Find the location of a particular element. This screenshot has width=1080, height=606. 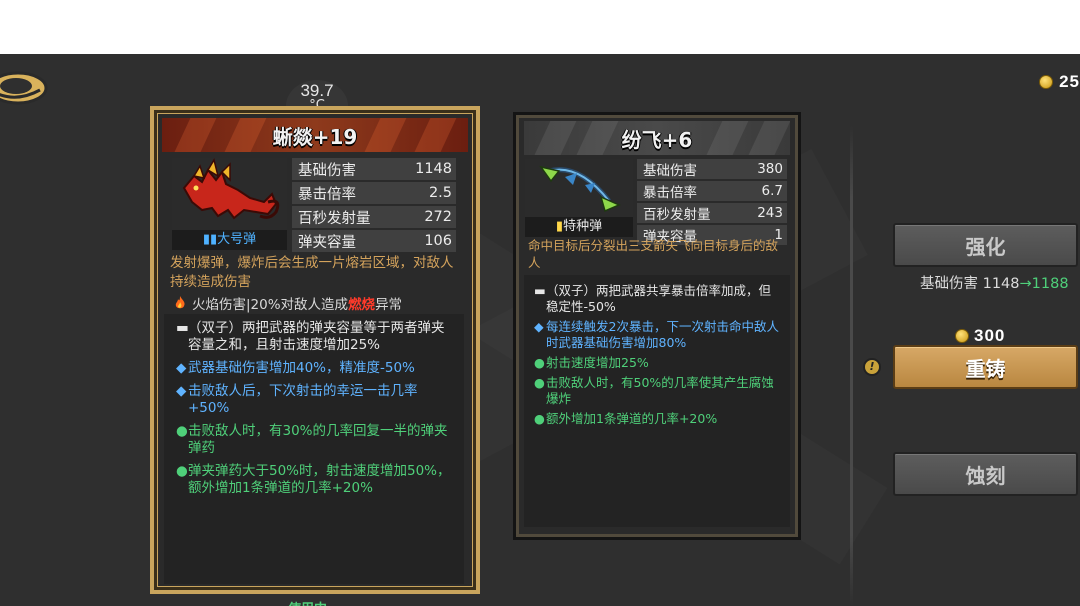

stat-row: 基础伤害 380 is located at coordinates (712, 169).